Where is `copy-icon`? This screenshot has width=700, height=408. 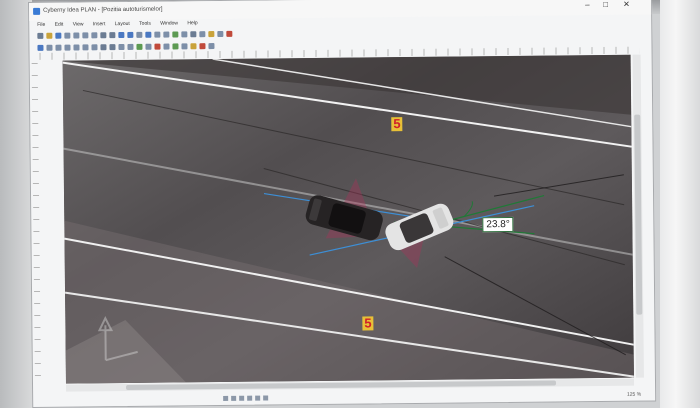 copy-icon is located at coordinates (85, 35).